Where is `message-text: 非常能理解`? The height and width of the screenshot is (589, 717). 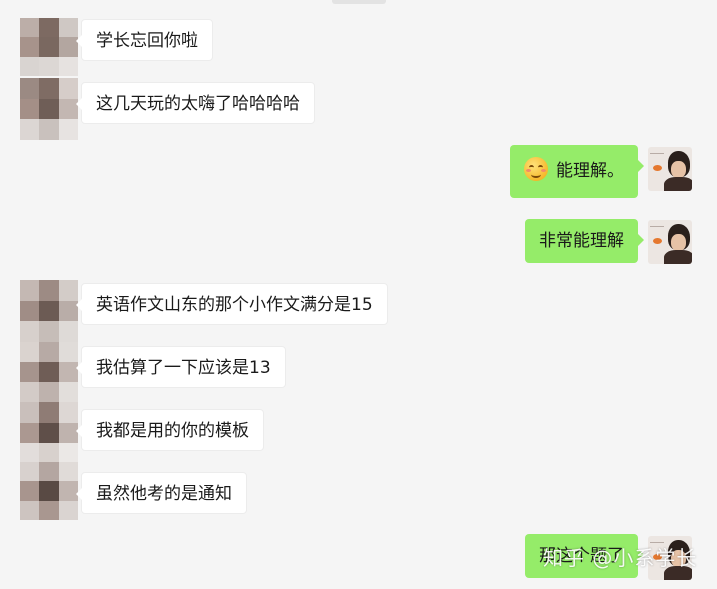 message-text: 非常能理解 is located at coordinates (581, 241).